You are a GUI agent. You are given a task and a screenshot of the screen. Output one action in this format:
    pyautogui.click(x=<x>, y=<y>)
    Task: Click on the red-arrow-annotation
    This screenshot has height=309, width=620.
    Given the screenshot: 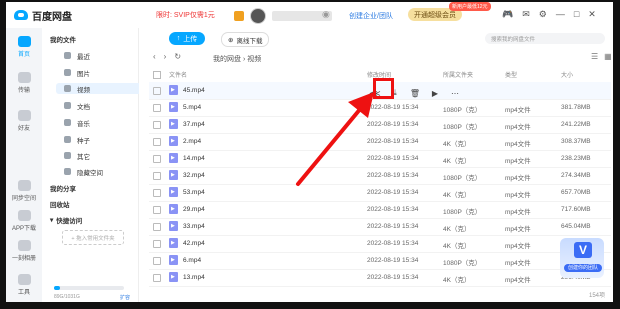 What is the action you would take?
    pyautogui.click(x=335, y=139)
    